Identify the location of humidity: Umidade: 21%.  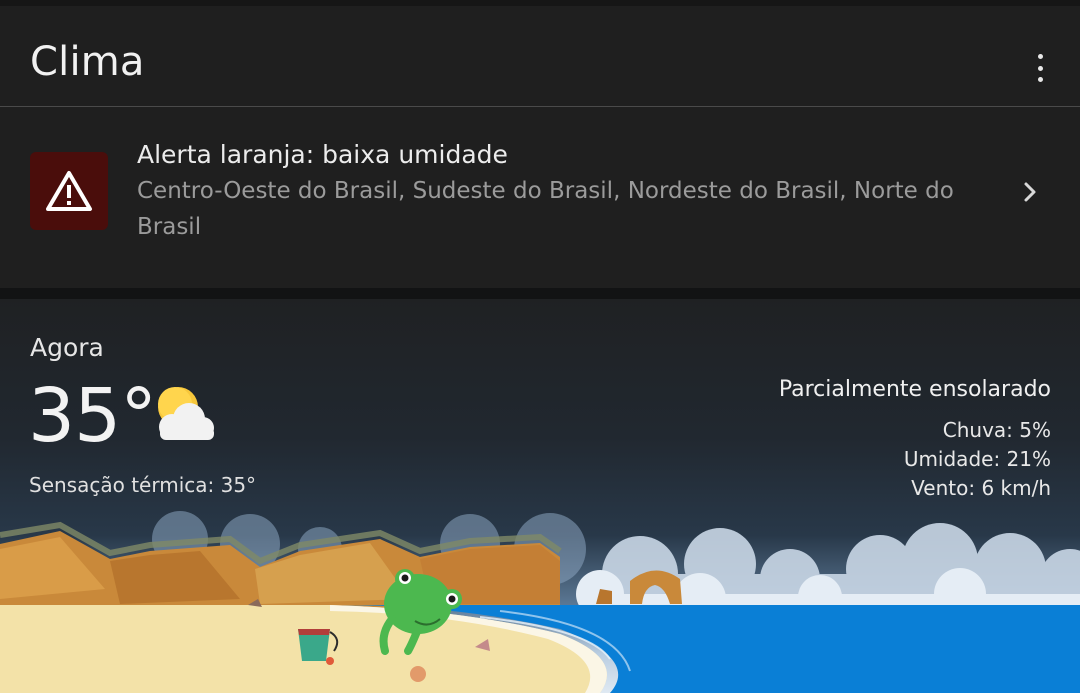
(977, 459).